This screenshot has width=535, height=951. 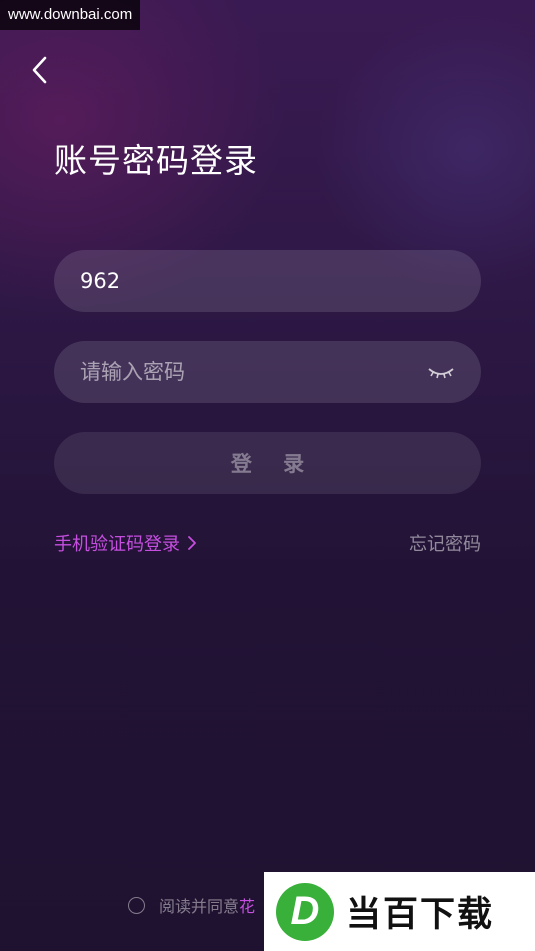 I want to click on account-input, so click(x=240, y=281).